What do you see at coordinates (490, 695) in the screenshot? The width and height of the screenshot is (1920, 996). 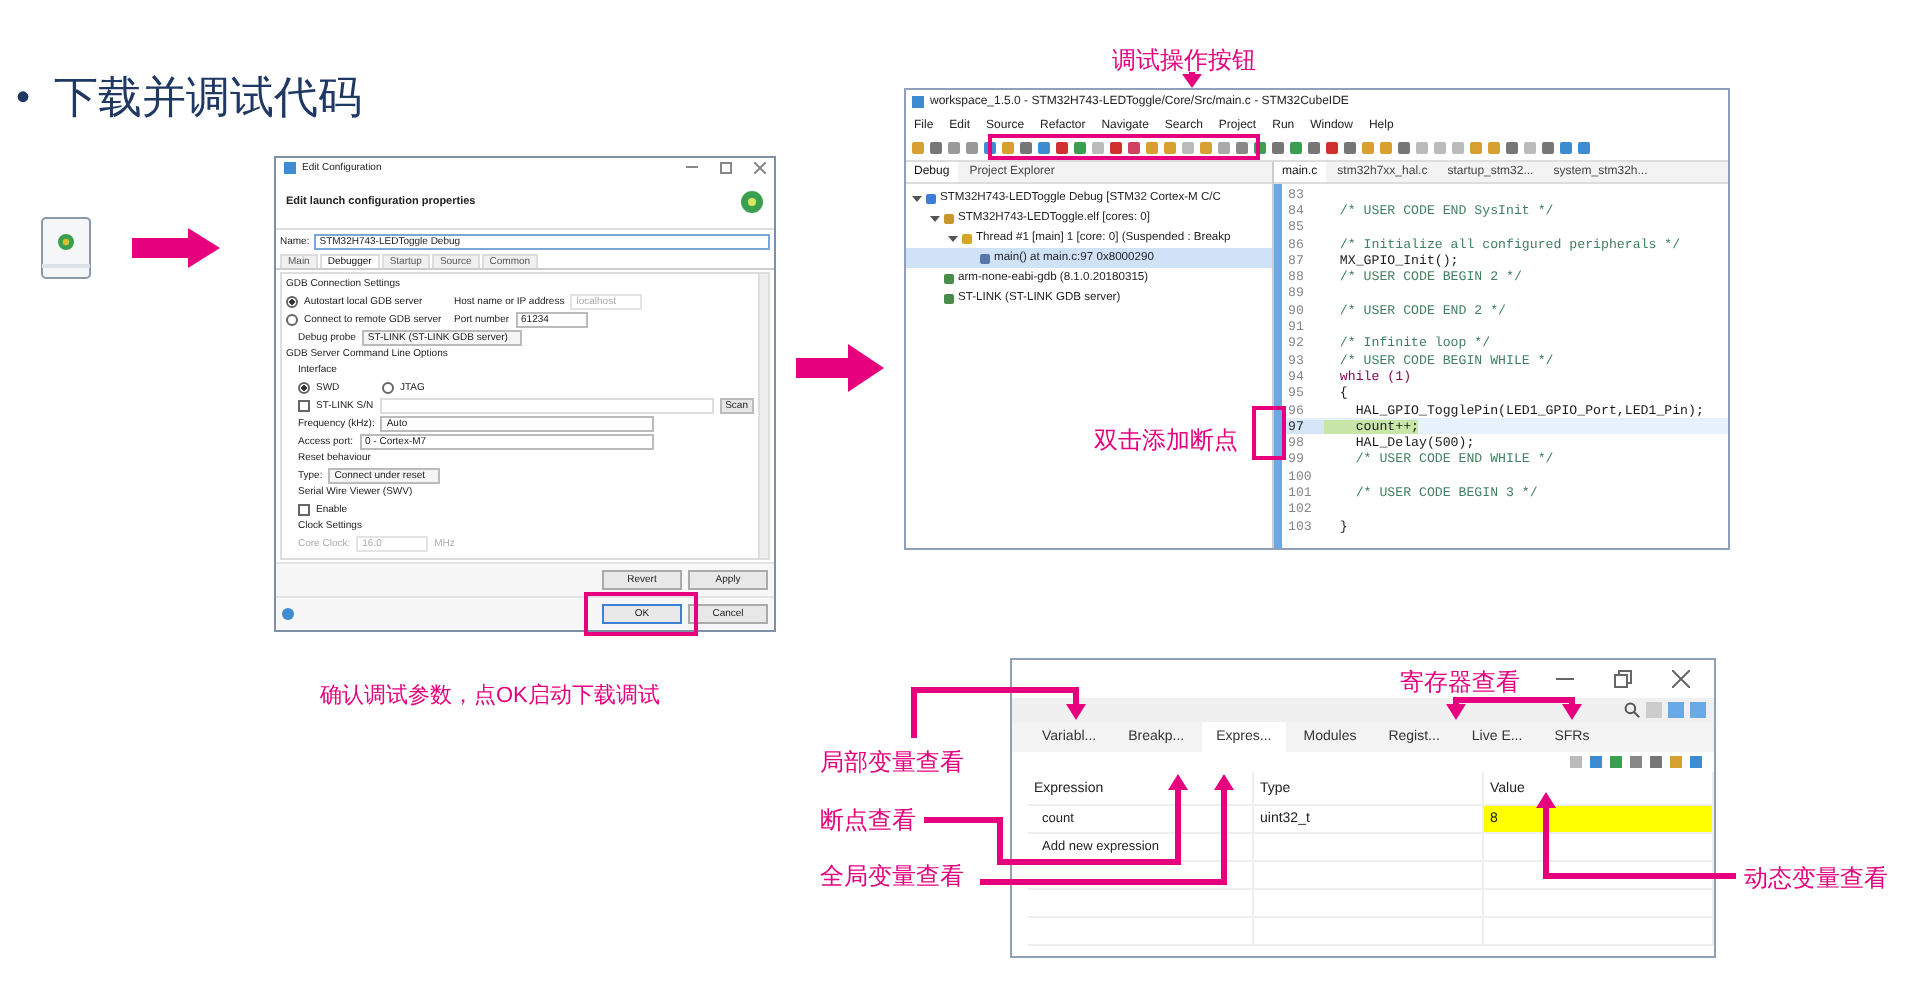 I see `caption: 确认调试参数，点OK启动下载调试` at bounding box center [490, 695].